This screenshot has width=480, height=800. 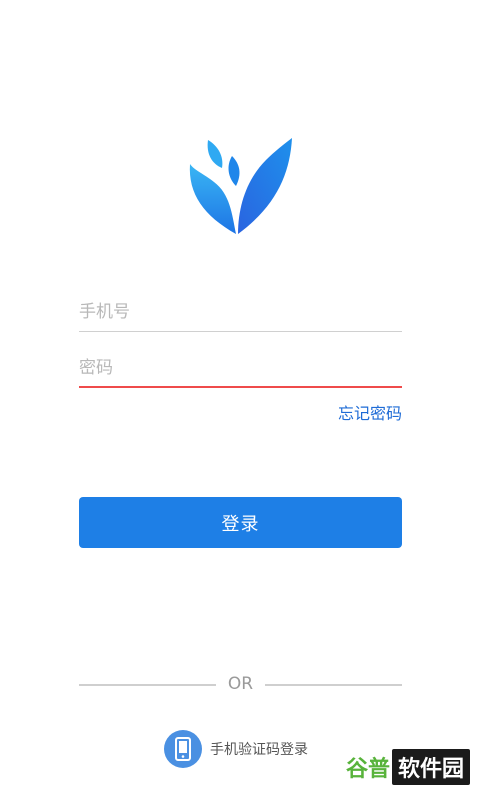 What do you see at coordinates (240, 685) in the screenshot?
I see `or-divider: OR` at bounding box center [240, 685].